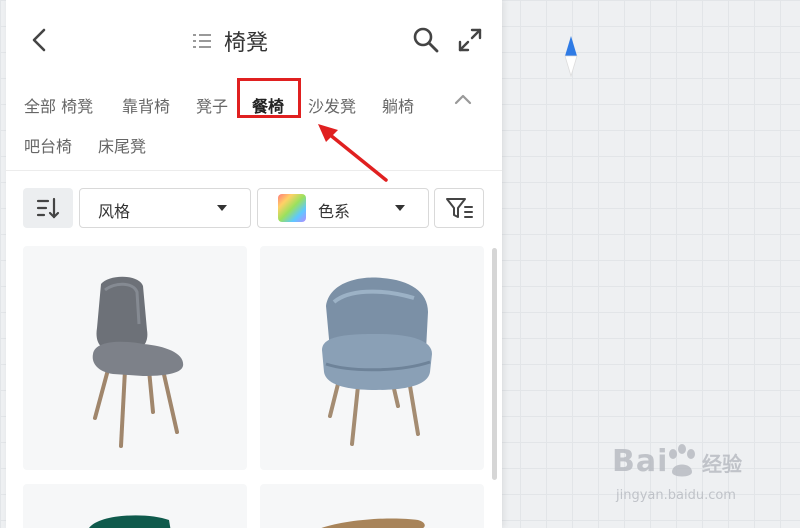 The width and height of the screenshot is (800, 528). Describe the element at coordinates (58, 105) in the screenshot. I see `category-all: 全部 椅凳` at that location.